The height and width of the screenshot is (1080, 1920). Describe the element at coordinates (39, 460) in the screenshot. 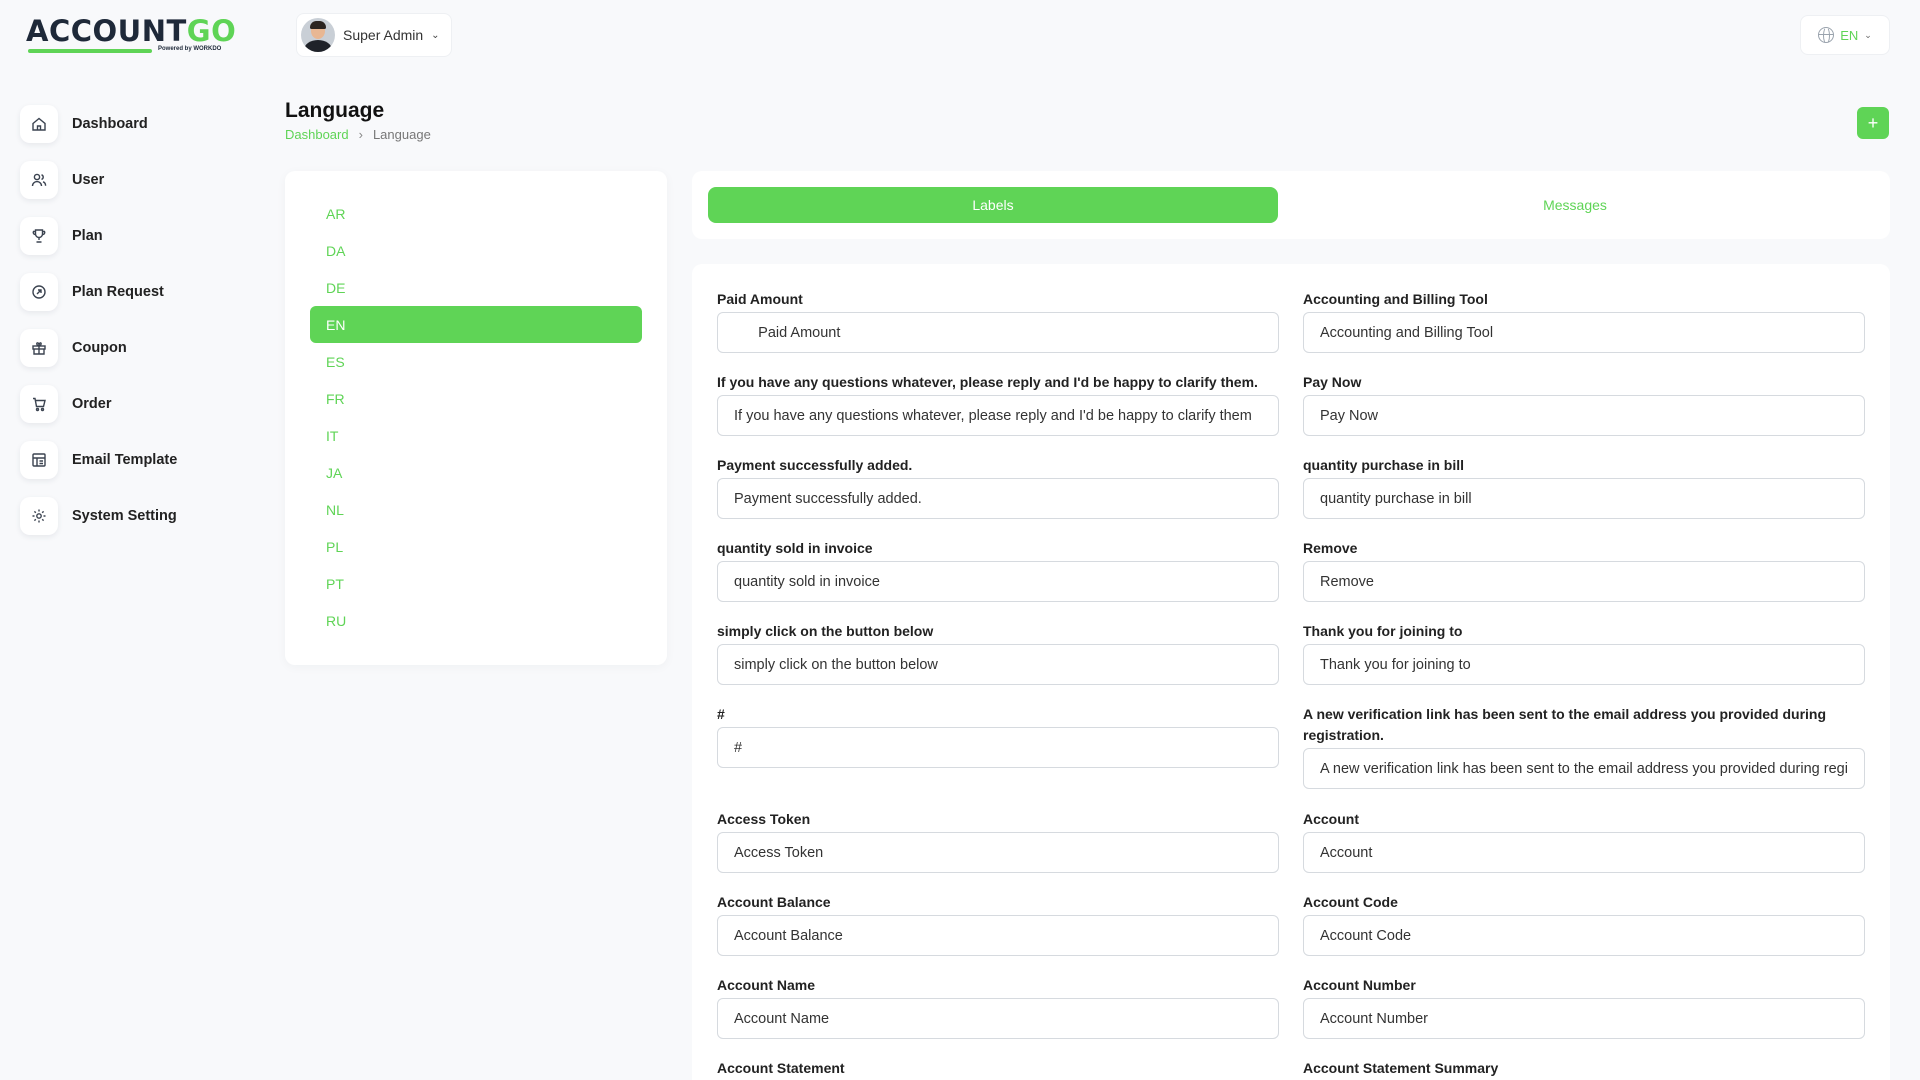

I see `template-icon` at that location.